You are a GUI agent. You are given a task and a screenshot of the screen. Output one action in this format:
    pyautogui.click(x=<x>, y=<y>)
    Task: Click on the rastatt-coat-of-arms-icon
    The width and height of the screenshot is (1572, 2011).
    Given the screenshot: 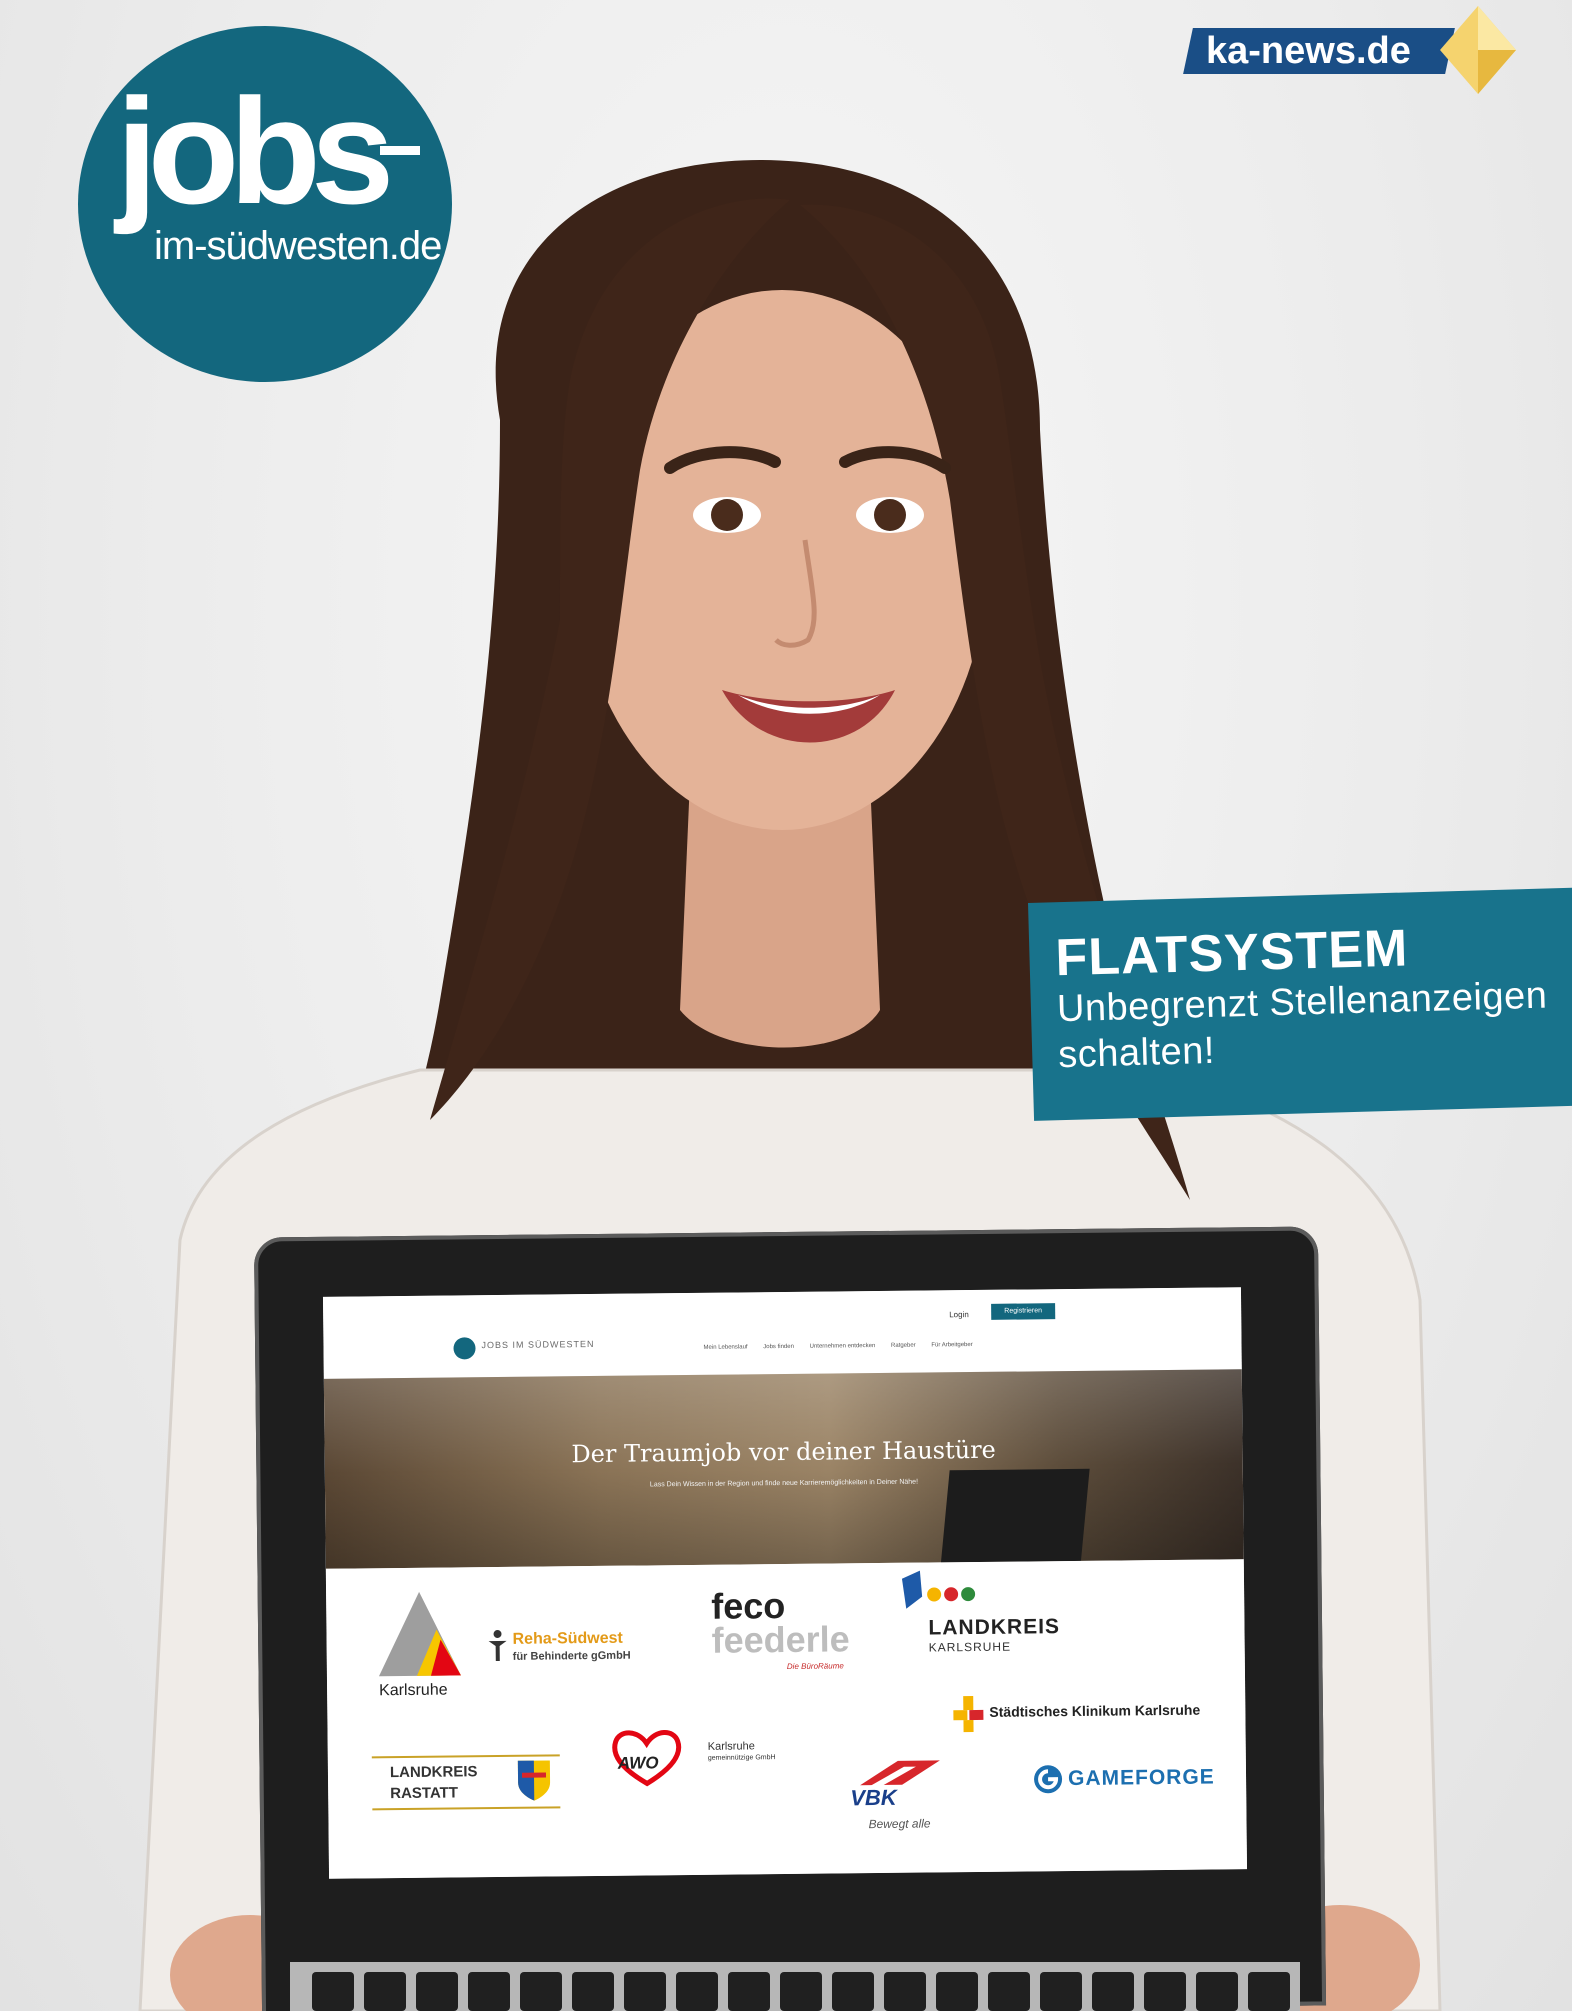 What is the action you would take?
    pyautogui.click(x=534, y=1780)
    